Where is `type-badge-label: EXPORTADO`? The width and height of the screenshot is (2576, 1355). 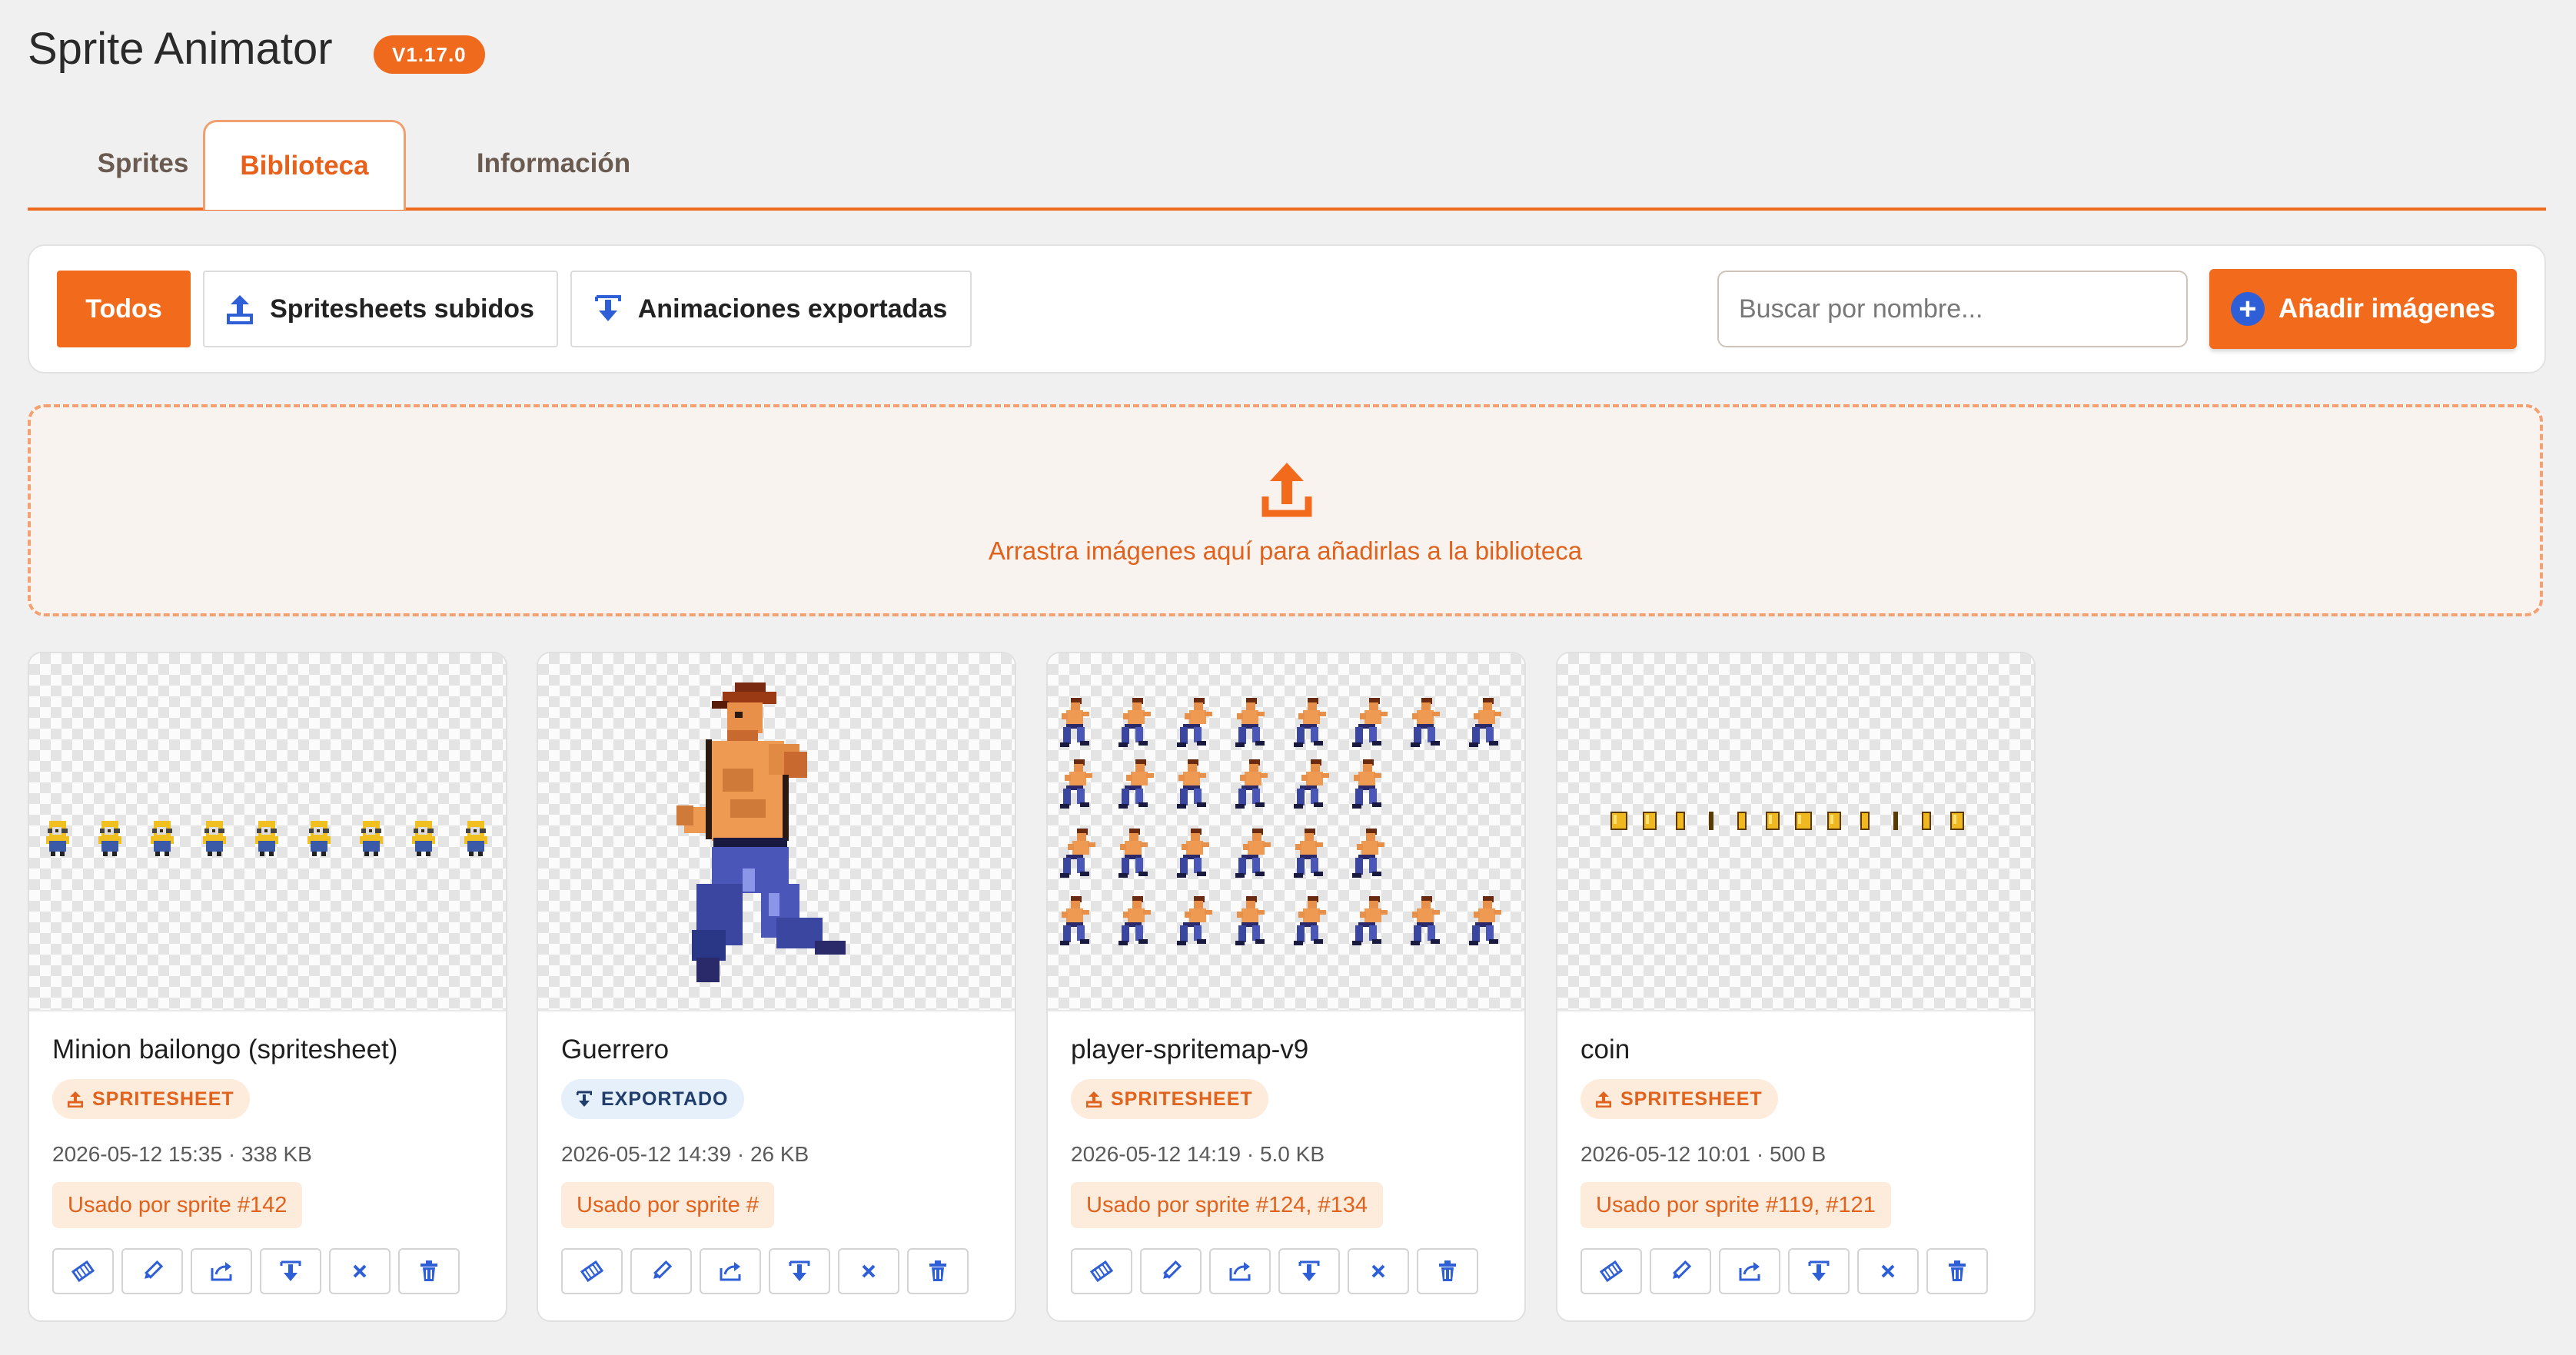 type-badge-label: EXPORTADO is located at coordinates (665, 1099).